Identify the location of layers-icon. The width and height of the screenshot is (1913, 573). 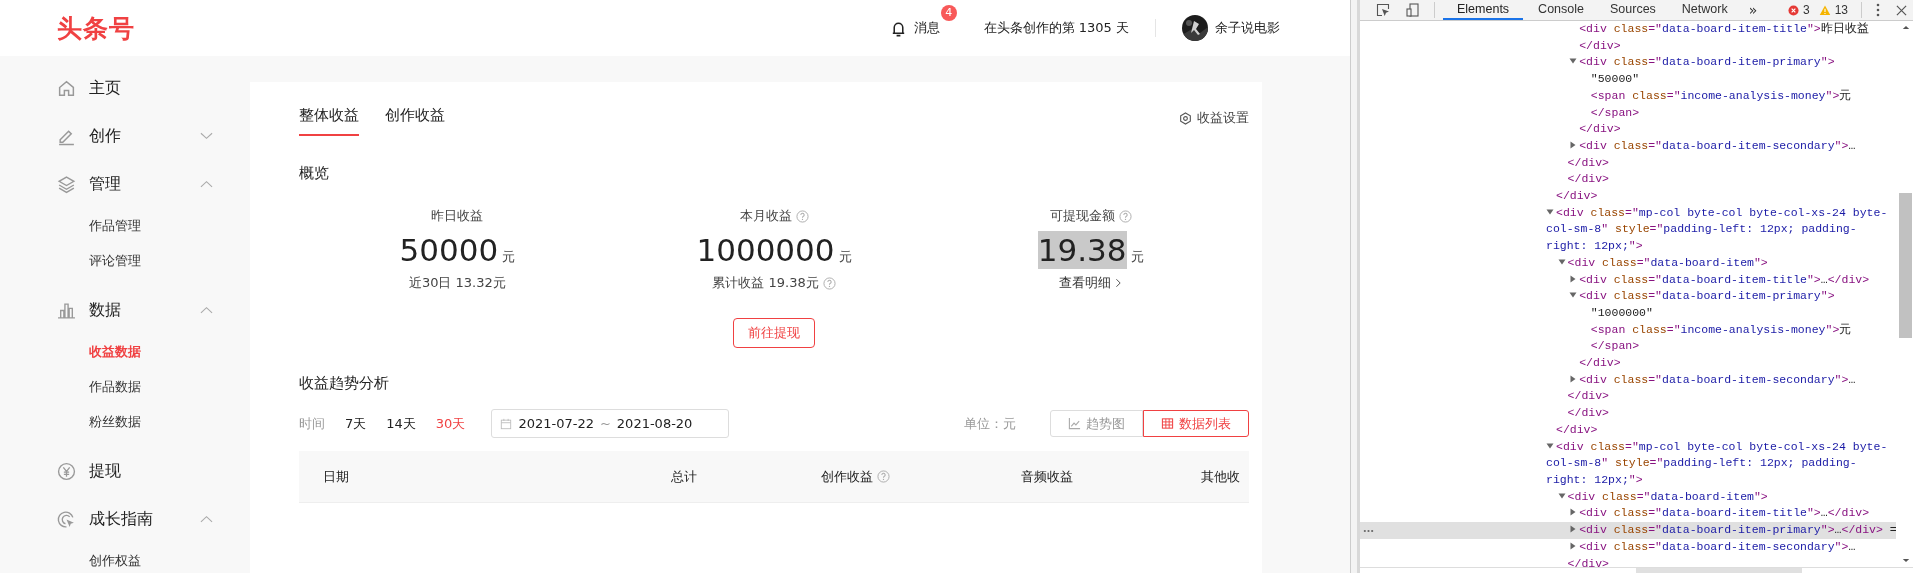
(66, 184).